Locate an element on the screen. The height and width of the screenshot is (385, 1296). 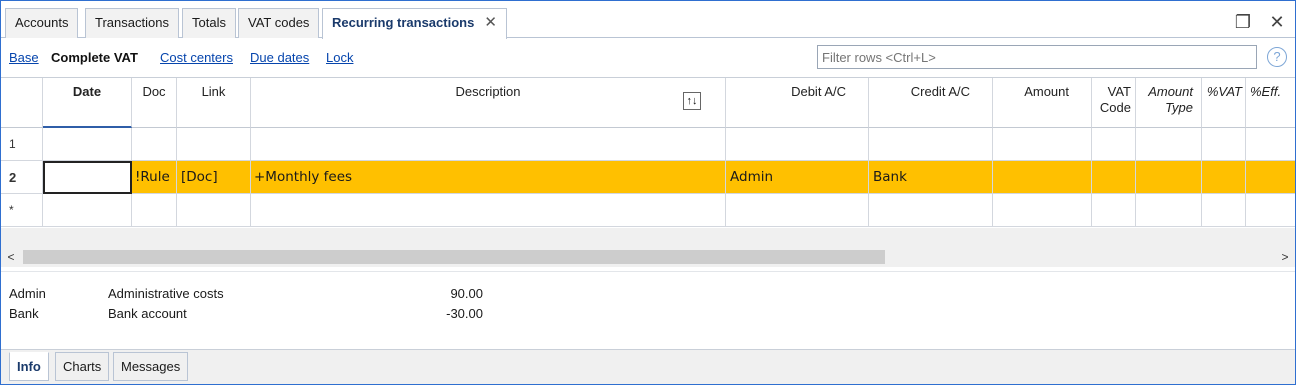
view-complete-vat: Complete VAT is located at coordinates (94, 57).